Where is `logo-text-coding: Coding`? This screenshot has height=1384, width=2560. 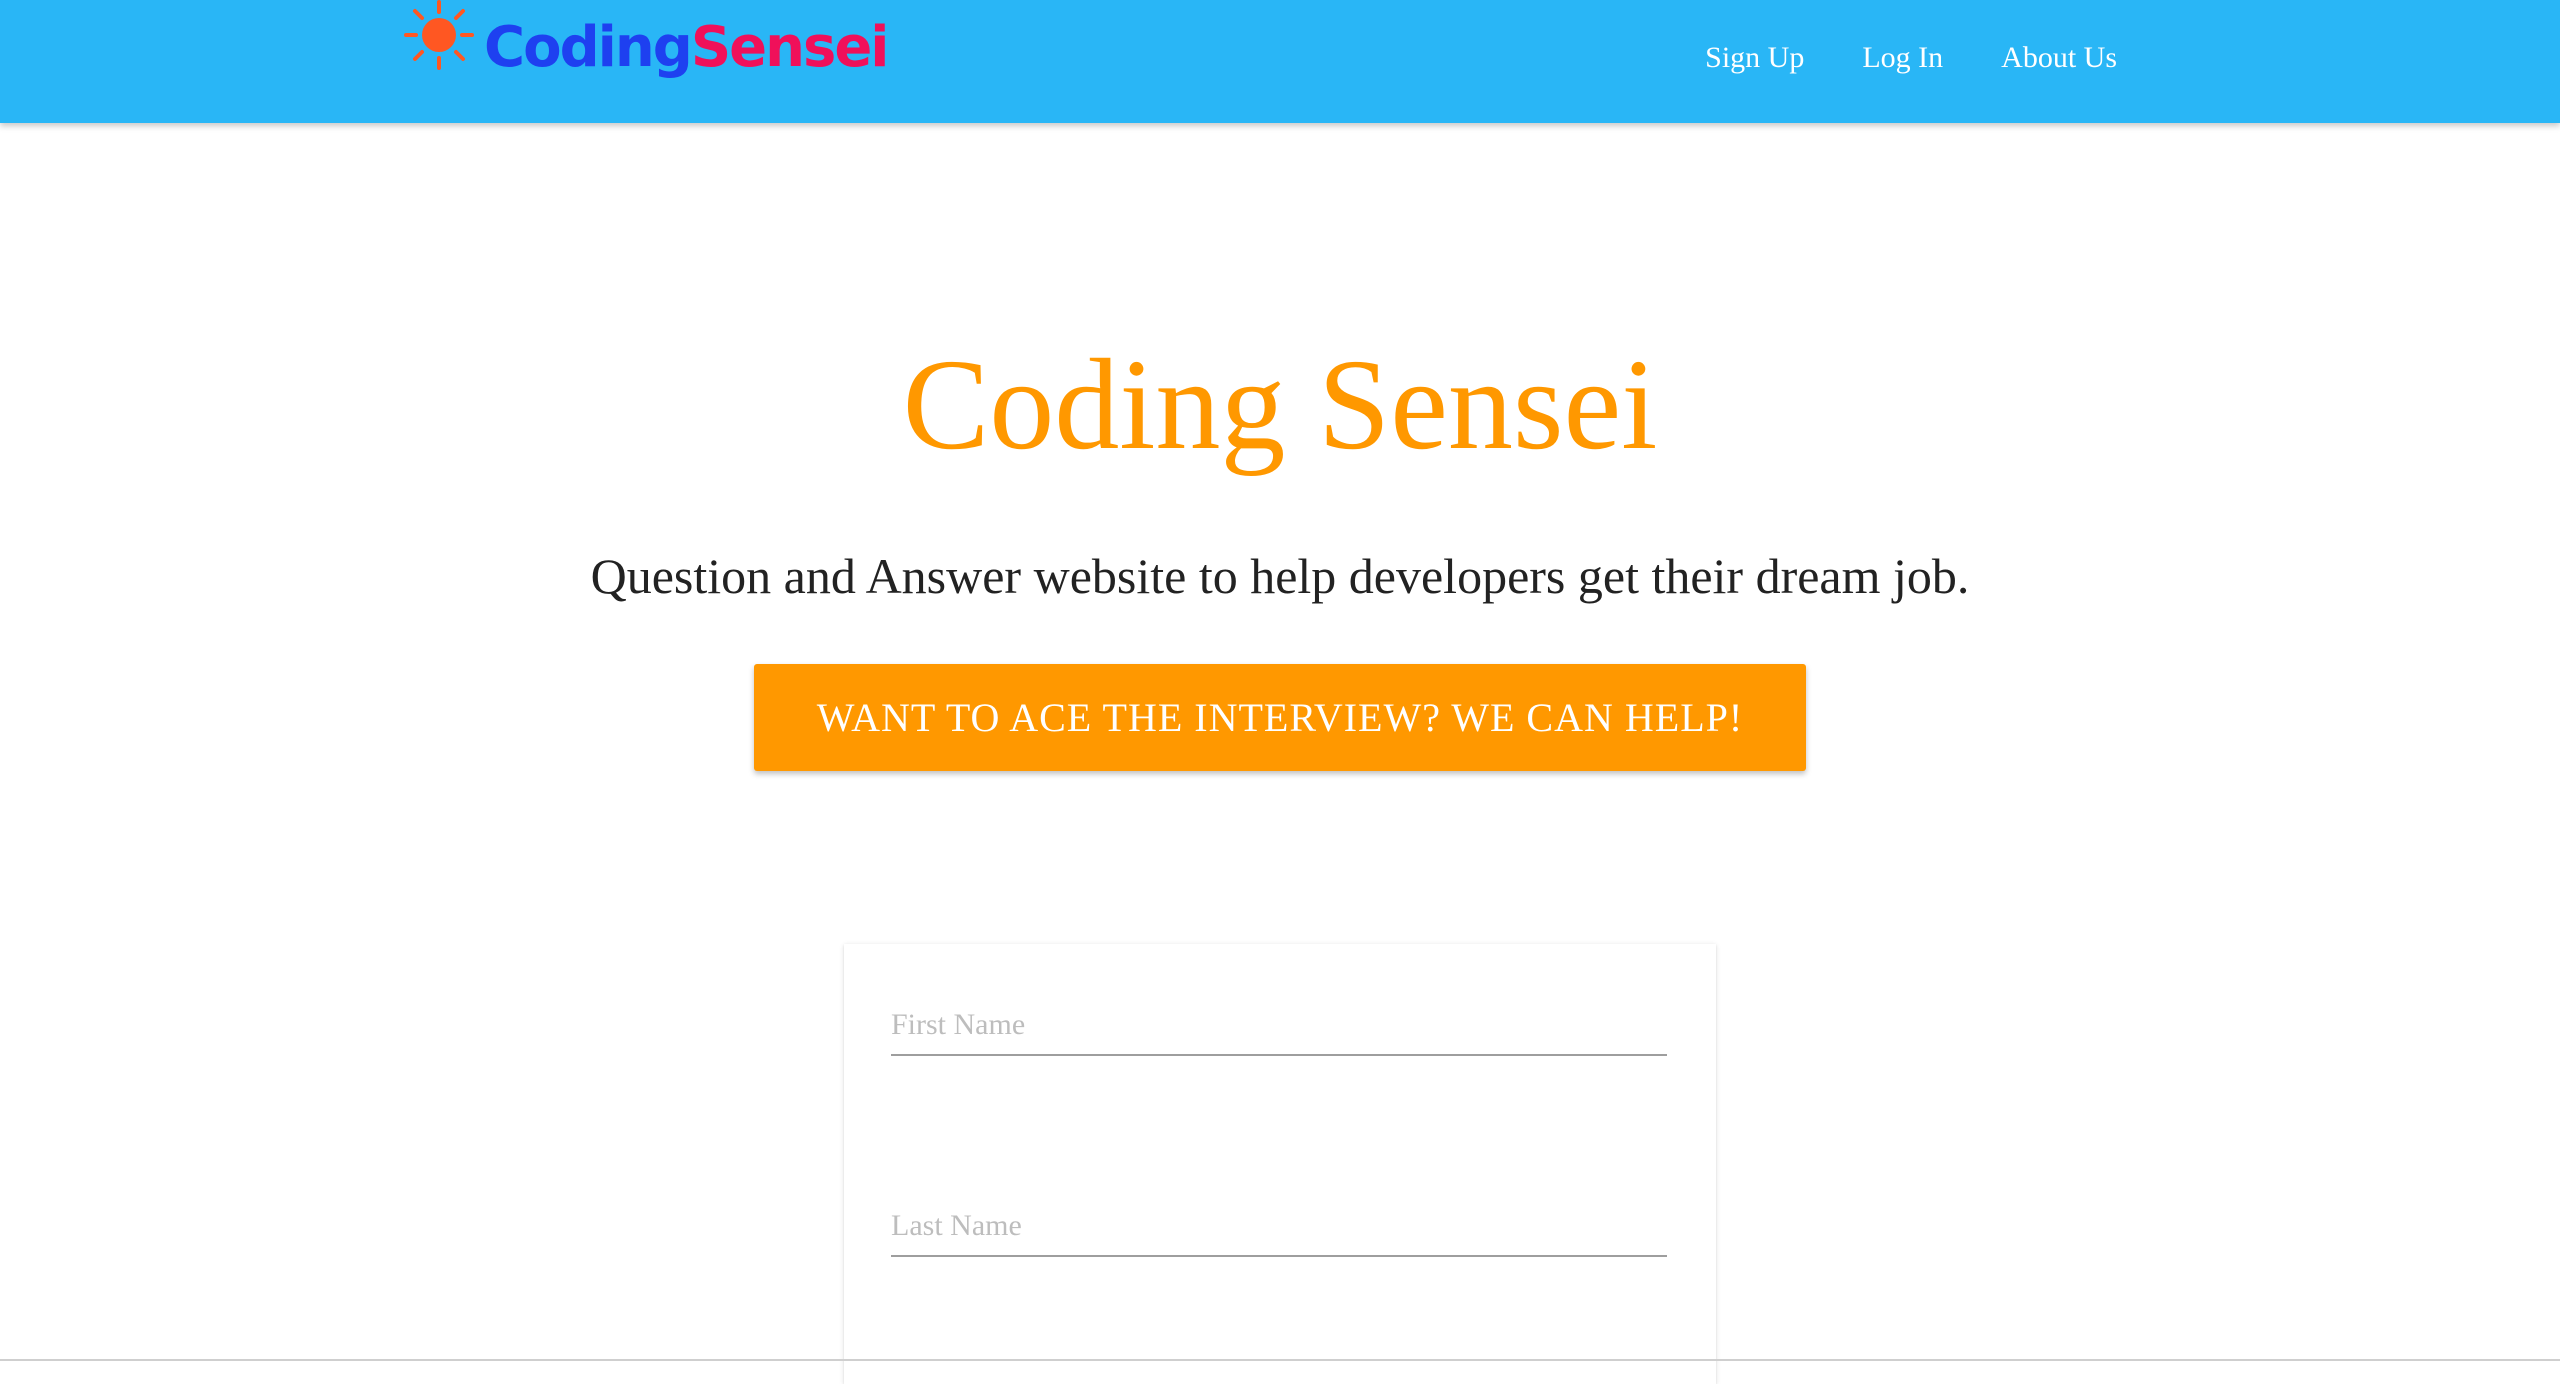
logo-text-coding: Coding is located at coordinates (588, 47).